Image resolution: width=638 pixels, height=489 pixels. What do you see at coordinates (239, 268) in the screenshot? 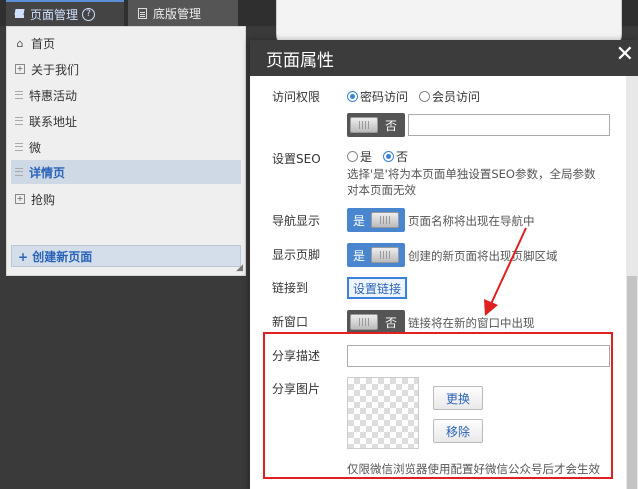
I see `resize-grip-icon: ◢` at bounding box center [239, 268].